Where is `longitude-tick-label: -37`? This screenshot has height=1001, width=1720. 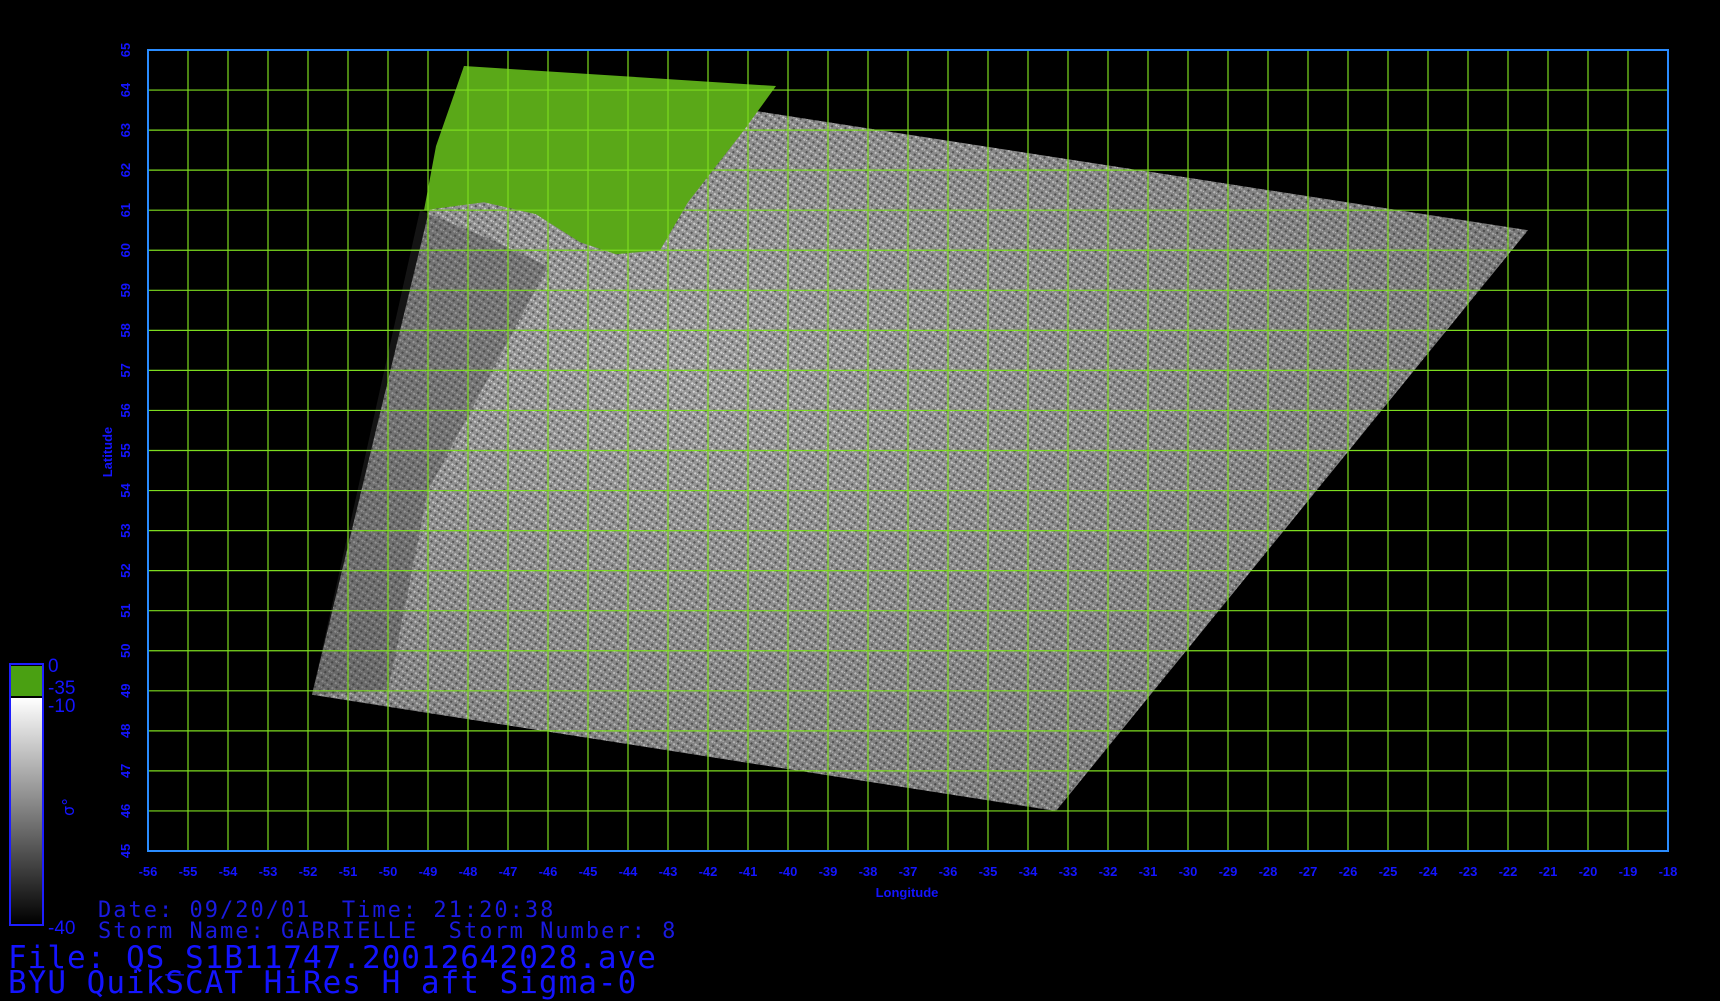 longitude-tick-label: -37 is located at coordinates (908, 871).